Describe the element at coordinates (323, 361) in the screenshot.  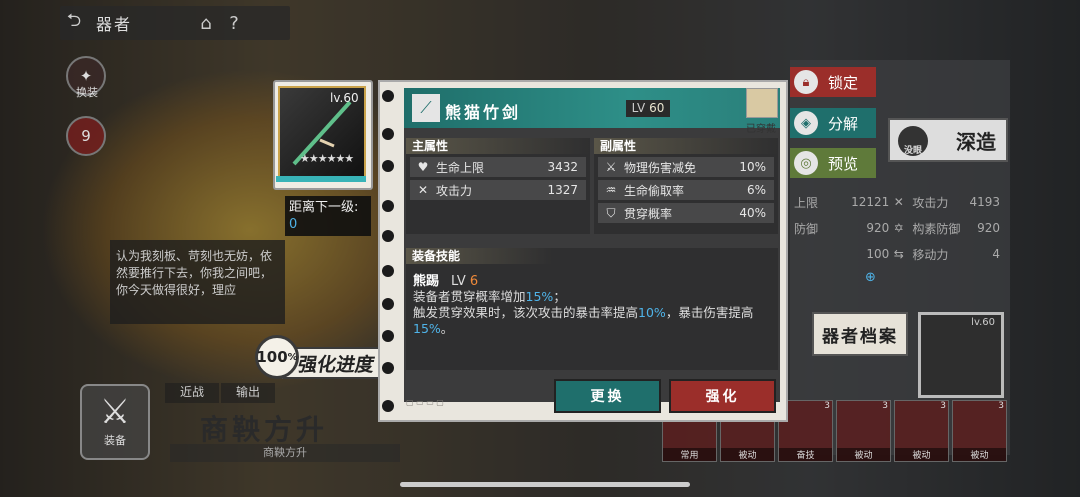
I see `upgrade-progress-badge: 强化进度 100%` at that location.